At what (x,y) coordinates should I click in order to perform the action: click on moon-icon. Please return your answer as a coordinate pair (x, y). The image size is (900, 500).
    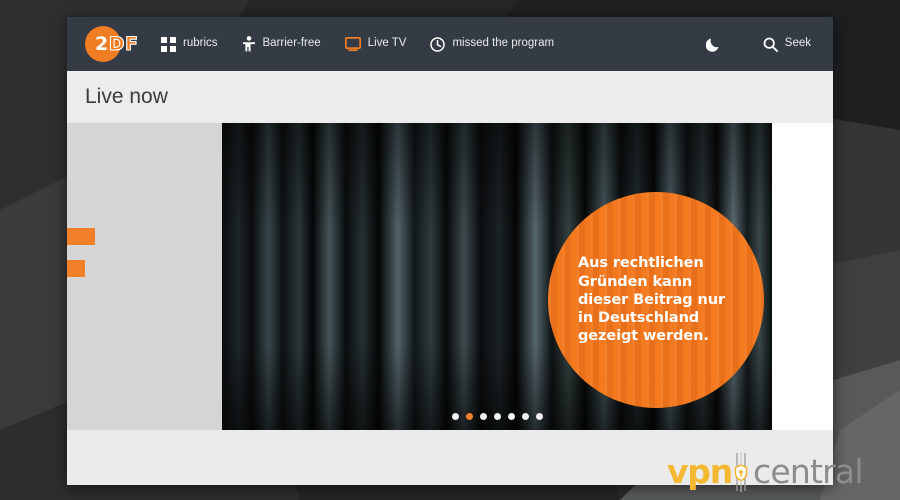
    Looking at the image, I should click on (713, 44).